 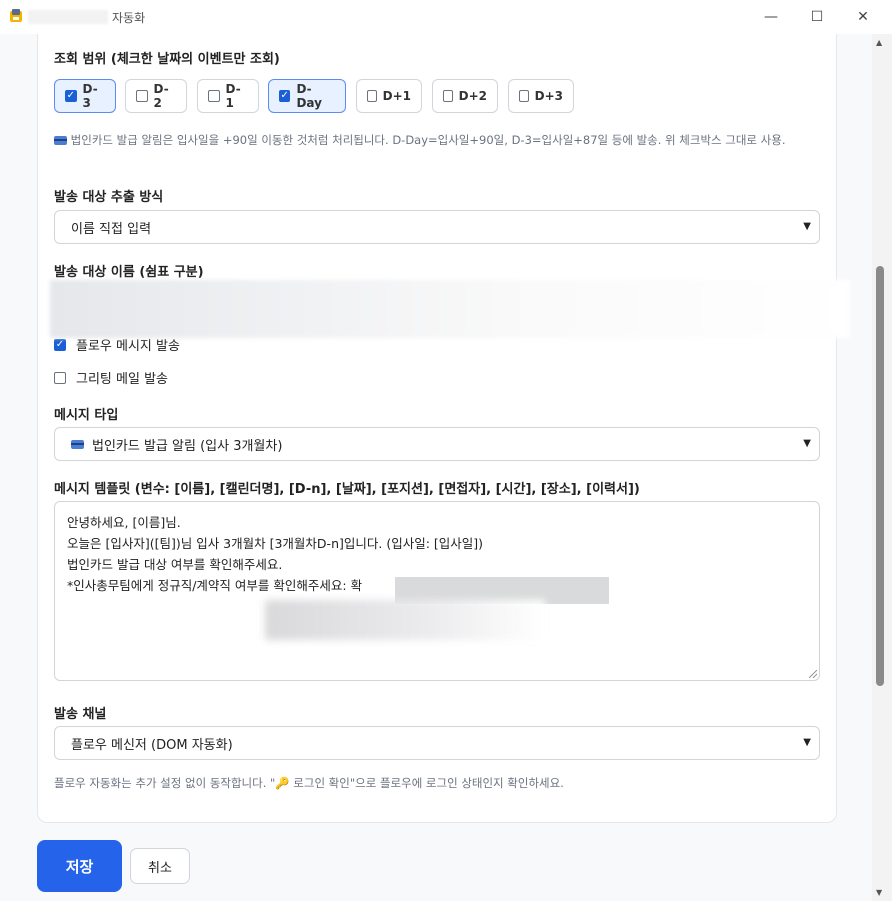 What do you see at coordinates (233, 96) in the screenshot?
I see `day-label: D-1` at bounding box center [233, 96].